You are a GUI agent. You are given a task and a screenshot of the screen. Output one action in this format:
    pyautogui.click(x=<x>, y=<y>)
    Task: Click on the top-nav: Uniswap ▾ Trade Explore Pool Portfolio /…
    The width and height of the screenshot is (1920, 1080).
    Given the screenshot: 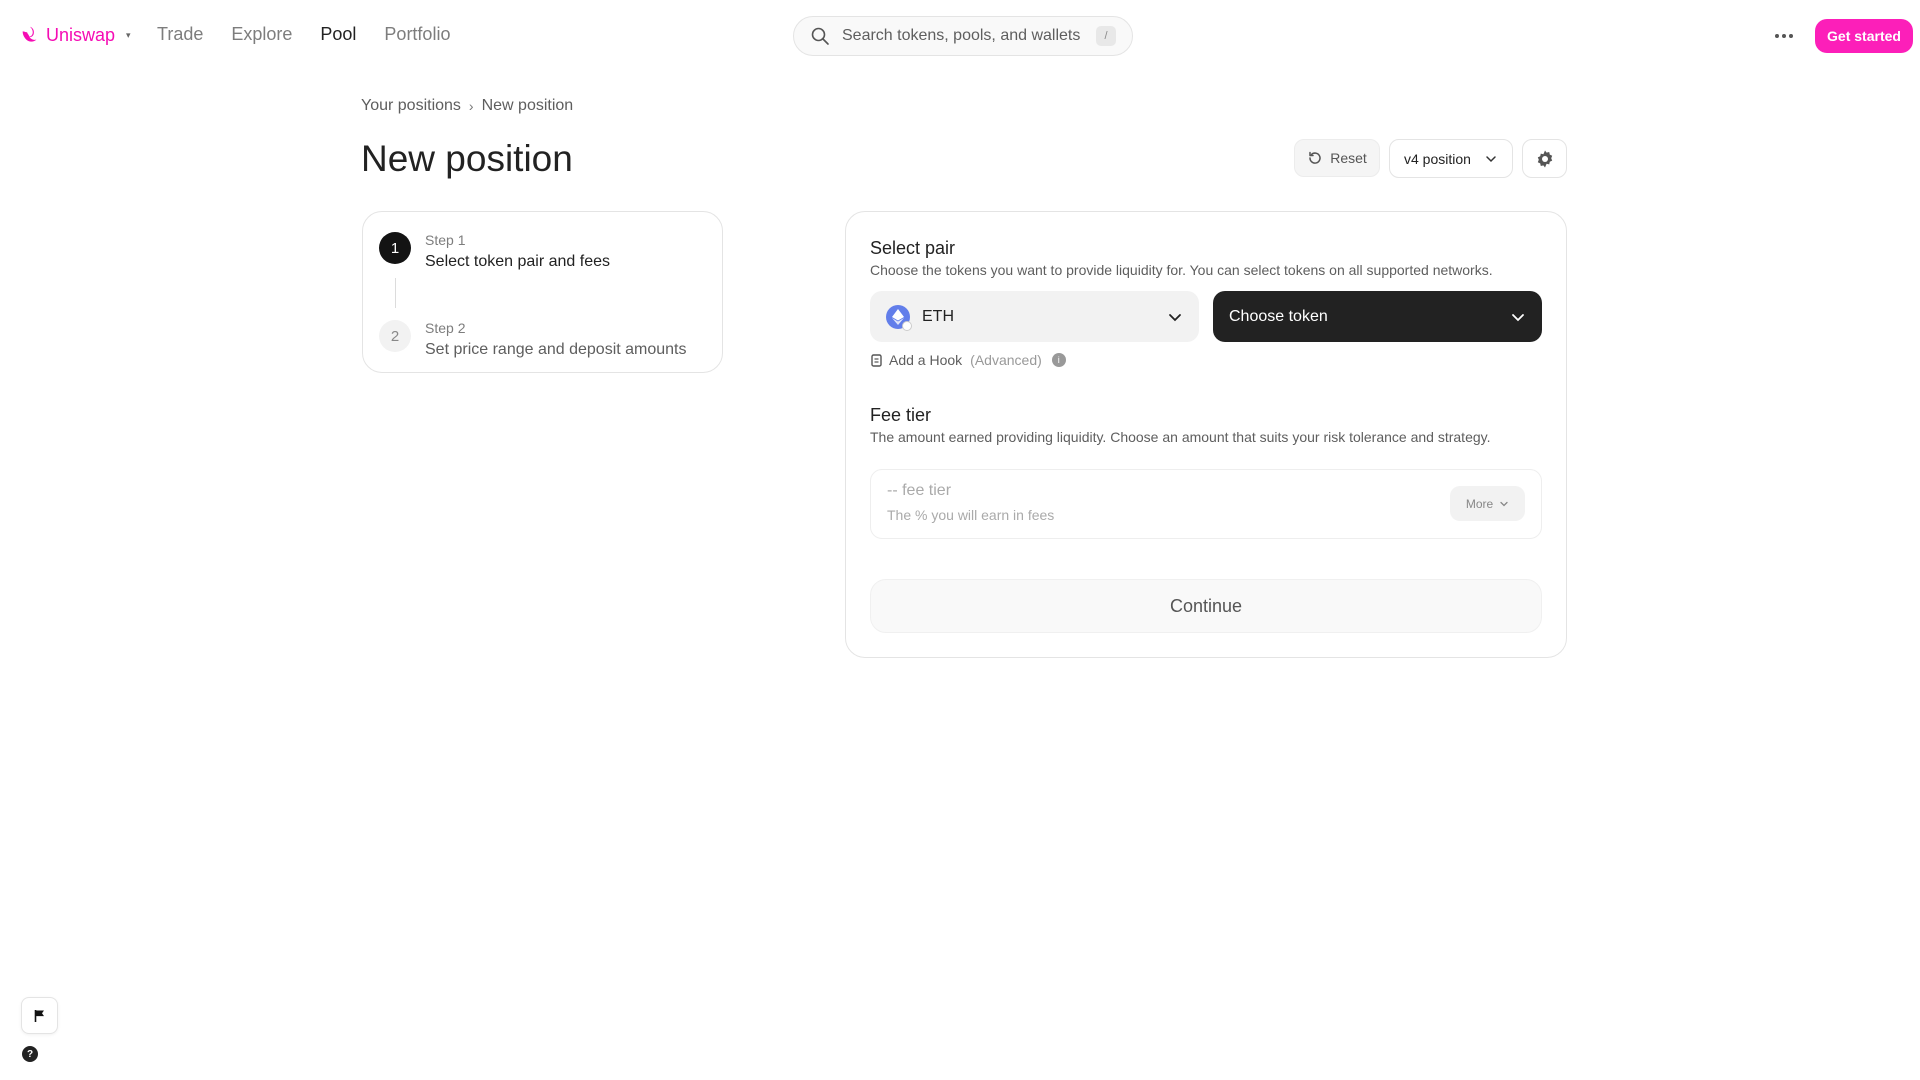 What is the action you would take?
    pyautogui.click(x=960, y=36)
    